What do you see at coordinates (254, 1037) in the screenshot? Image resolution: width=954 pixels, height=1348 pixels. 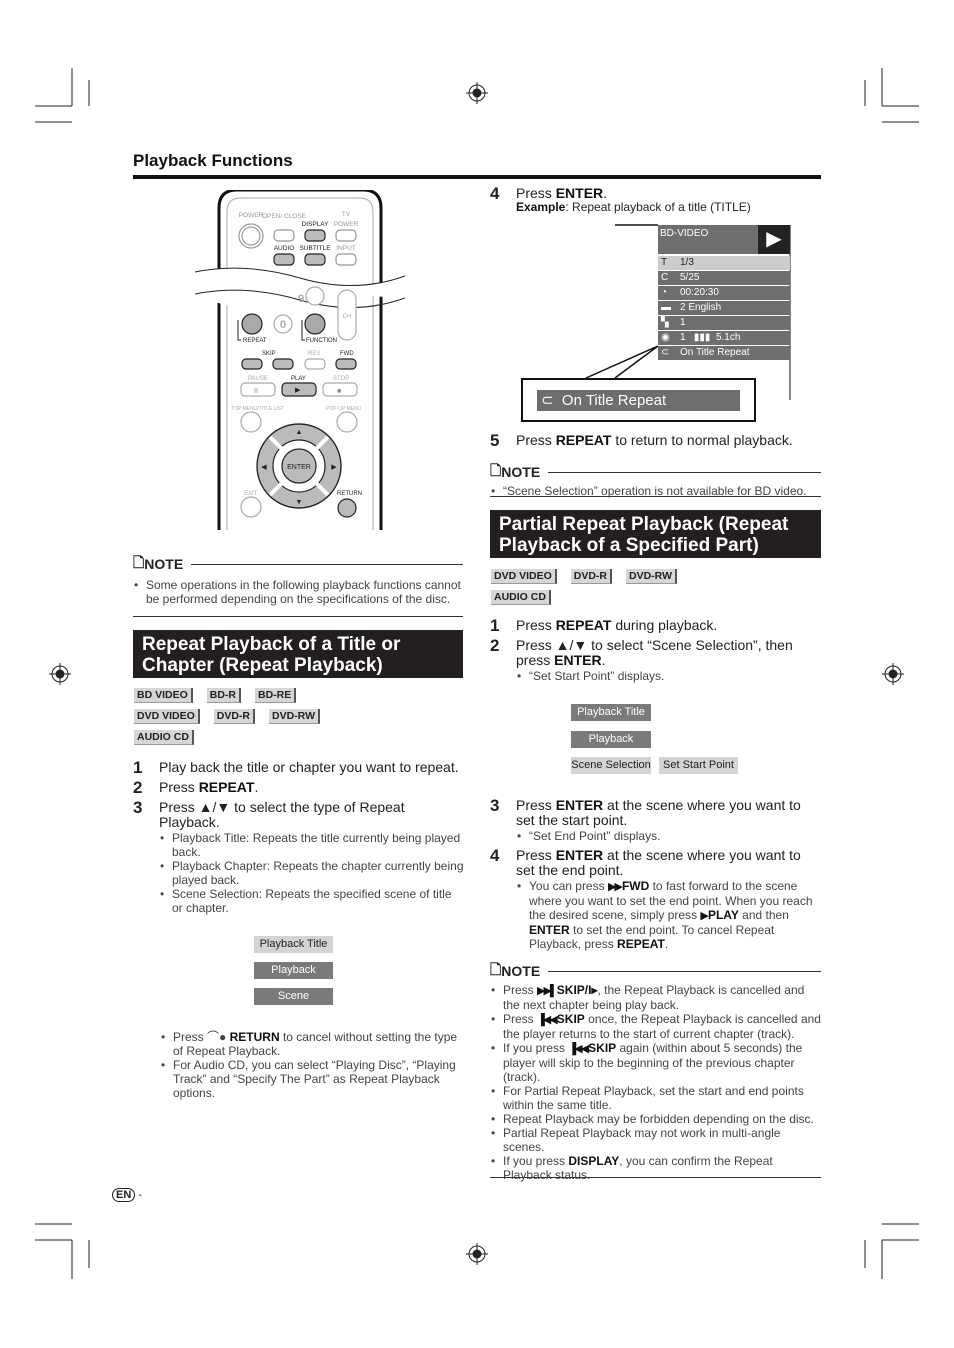 I see `bold-text: RETURN` at bounding box center [254, 1037].